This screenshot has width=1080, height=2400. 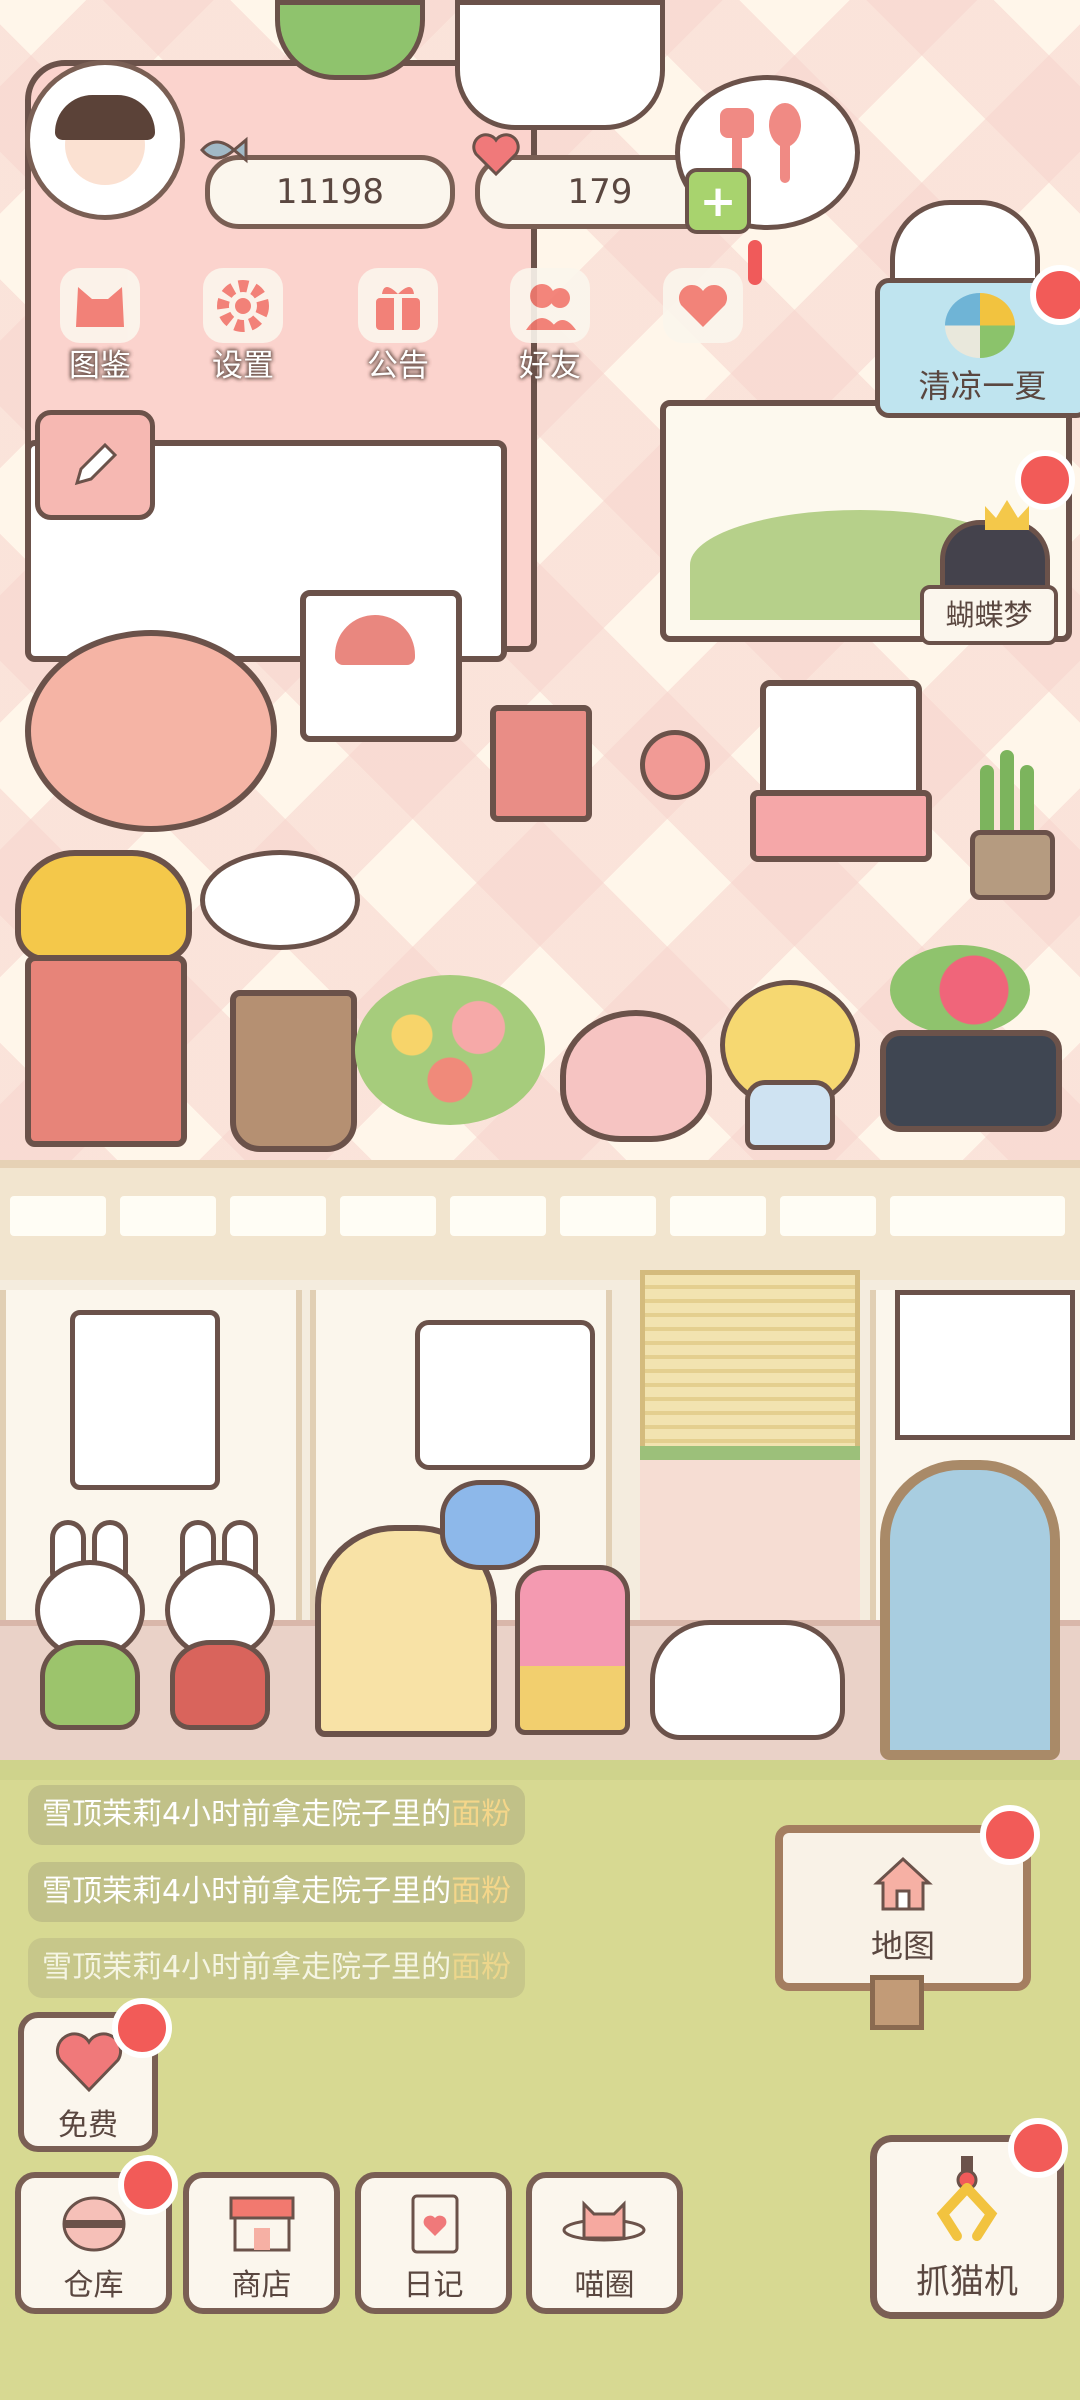 I want to click on map-button-label: 地图, so click(x=902, y=1946).